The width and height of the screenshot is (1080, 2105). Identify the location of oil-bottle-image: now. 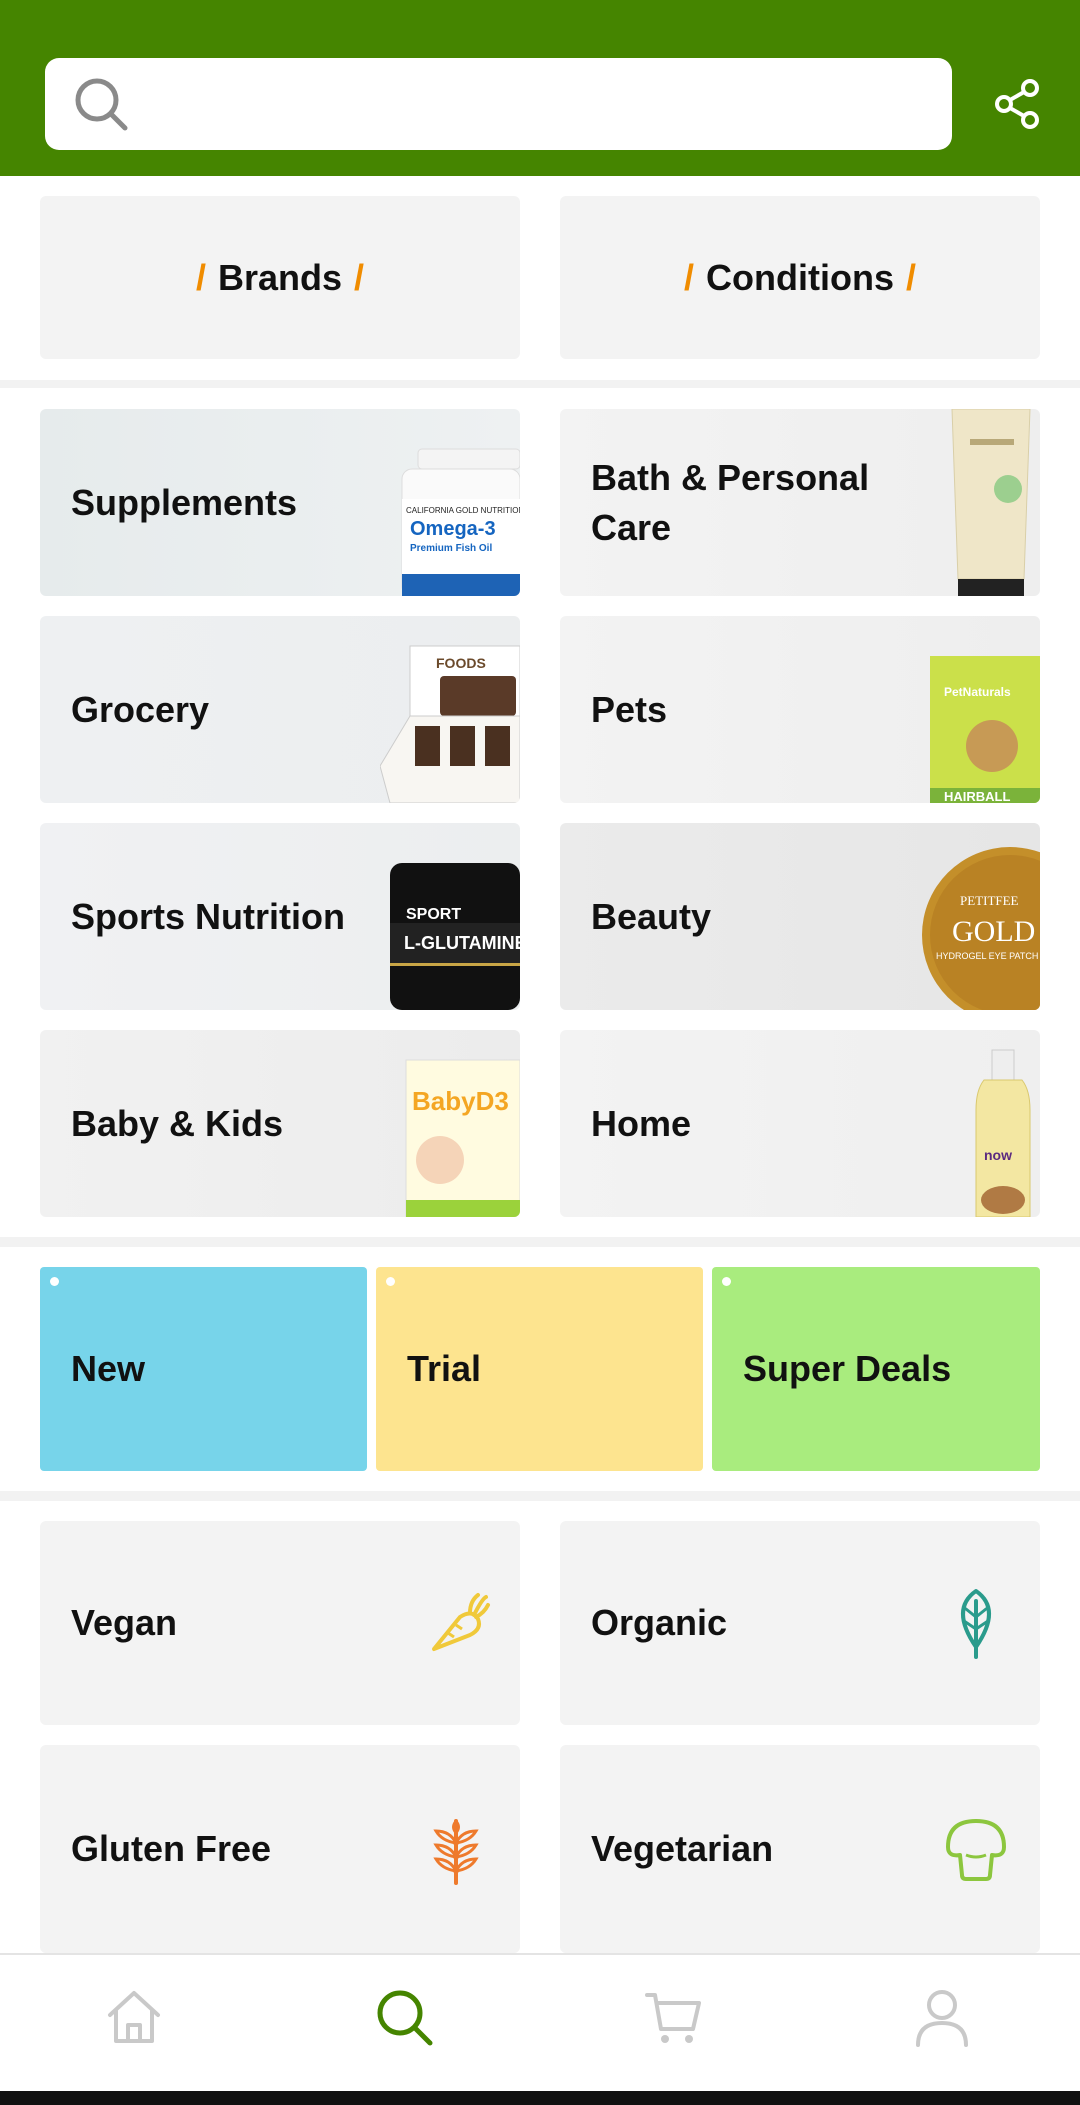
(1003, 1133).